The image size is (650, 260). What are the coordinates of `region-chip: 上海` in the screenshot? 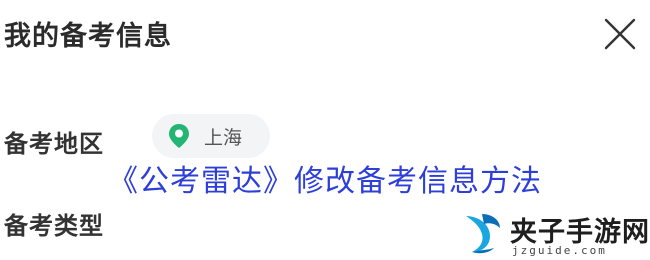 It's located at (211, 136).